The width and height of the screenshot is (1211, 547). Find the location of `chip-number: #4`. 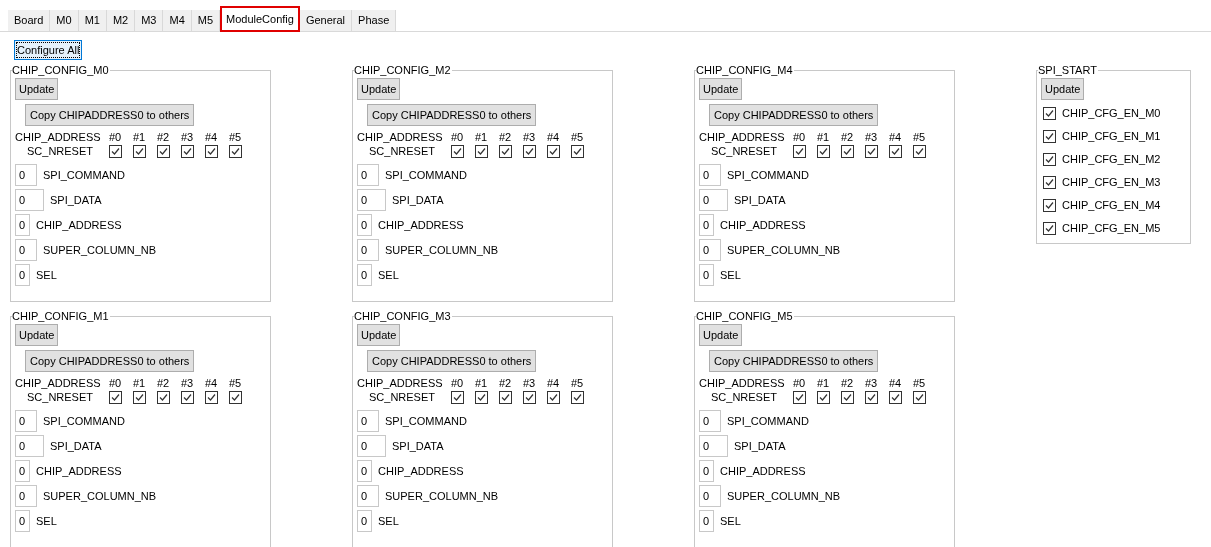

chip-number: #4 is located at coordinates (554, 383).